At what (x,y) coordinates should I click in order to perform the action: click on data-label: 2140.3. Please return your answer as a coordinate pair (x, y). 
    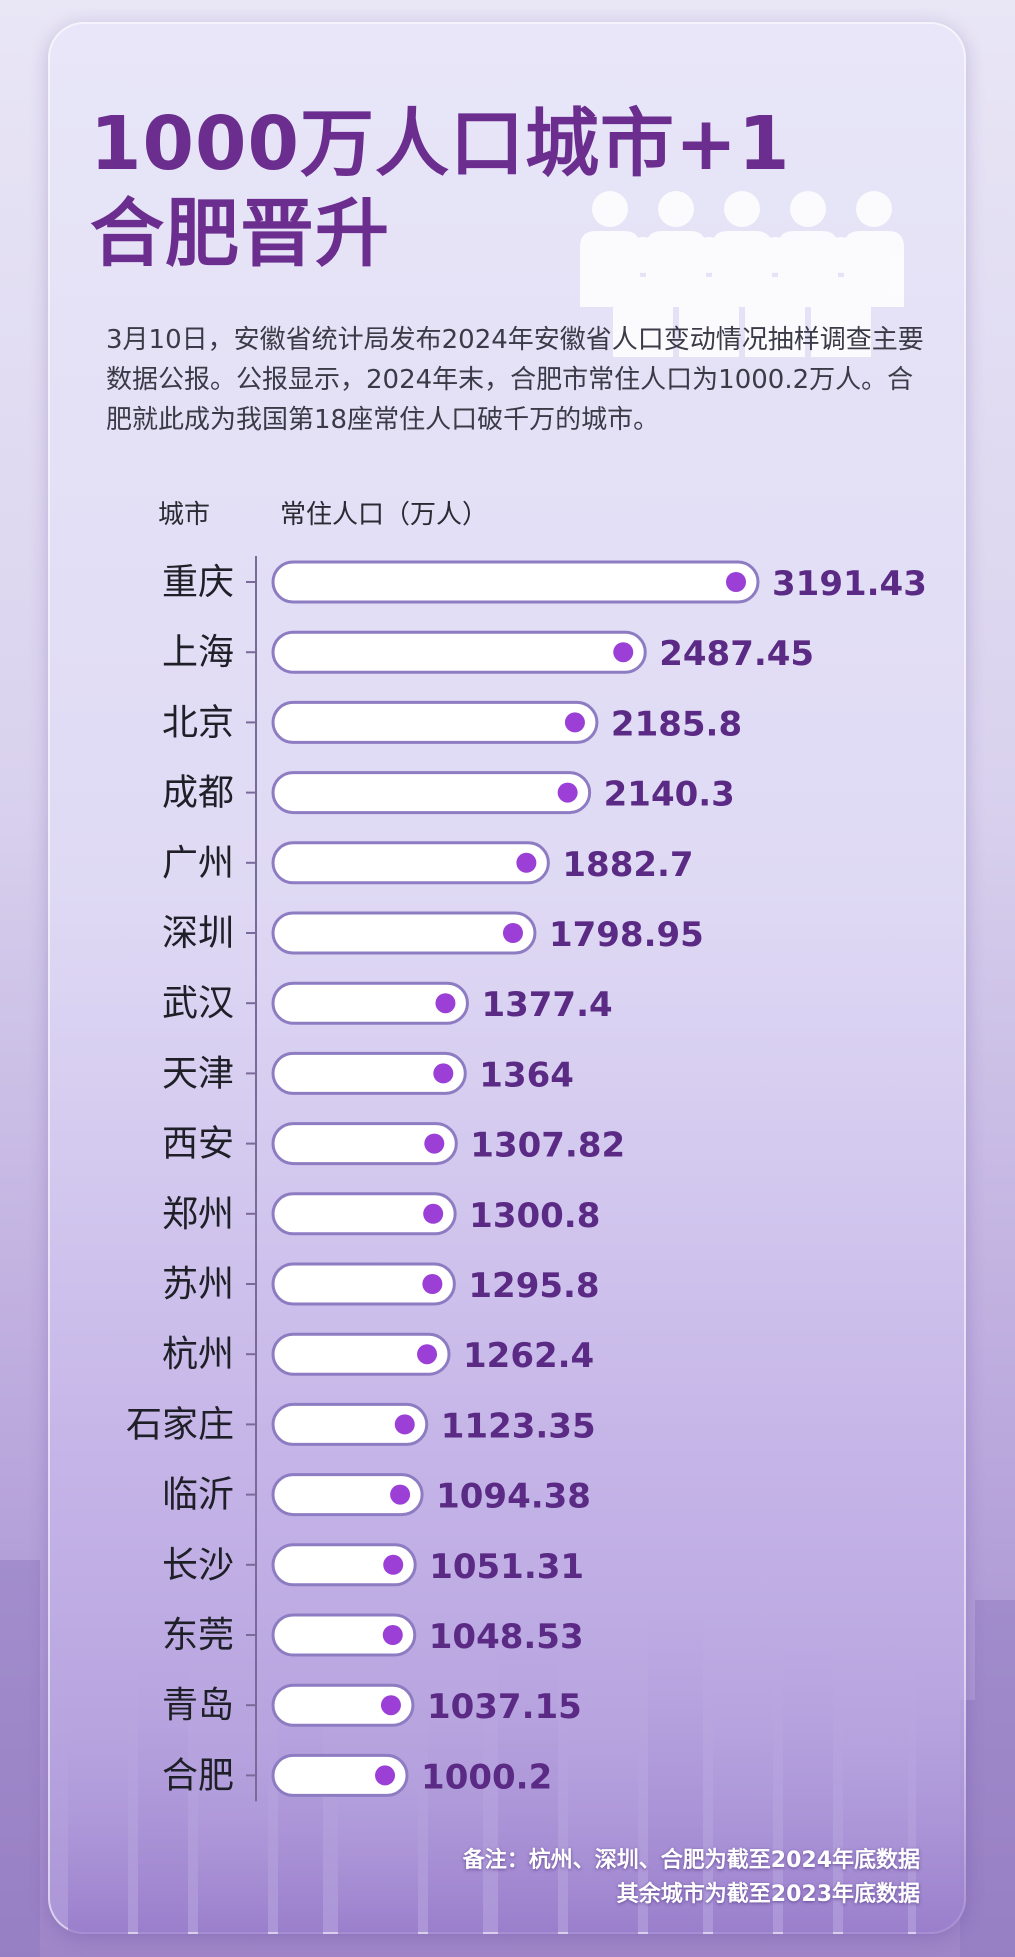
    Looking at the image, I should click on (669, 795).